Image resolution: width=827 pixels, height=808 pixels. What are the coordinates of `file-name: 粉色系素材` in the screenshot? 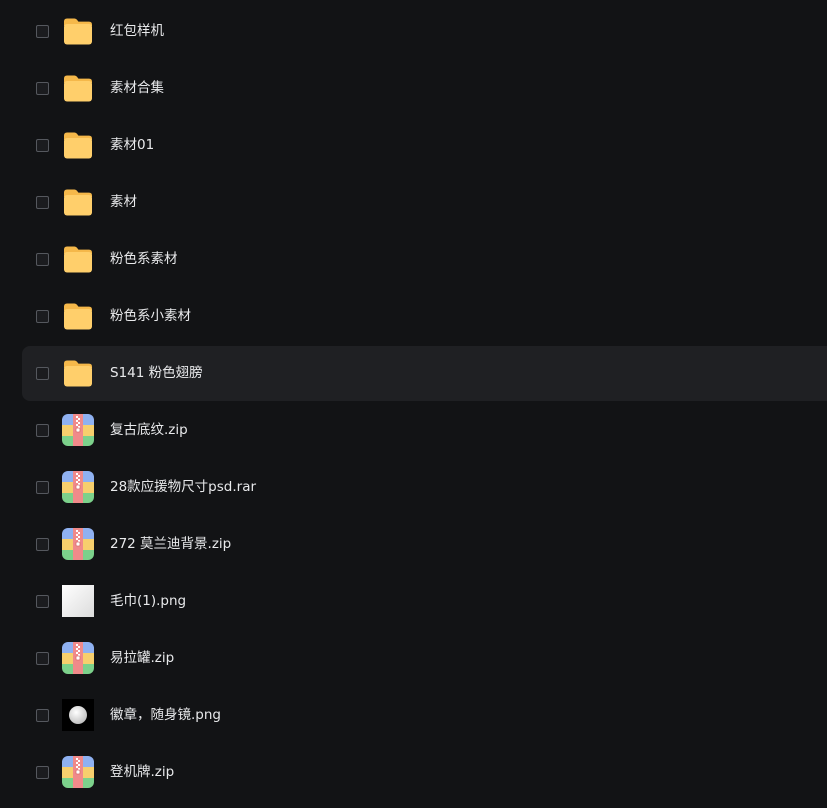 It's located at (144, 259).